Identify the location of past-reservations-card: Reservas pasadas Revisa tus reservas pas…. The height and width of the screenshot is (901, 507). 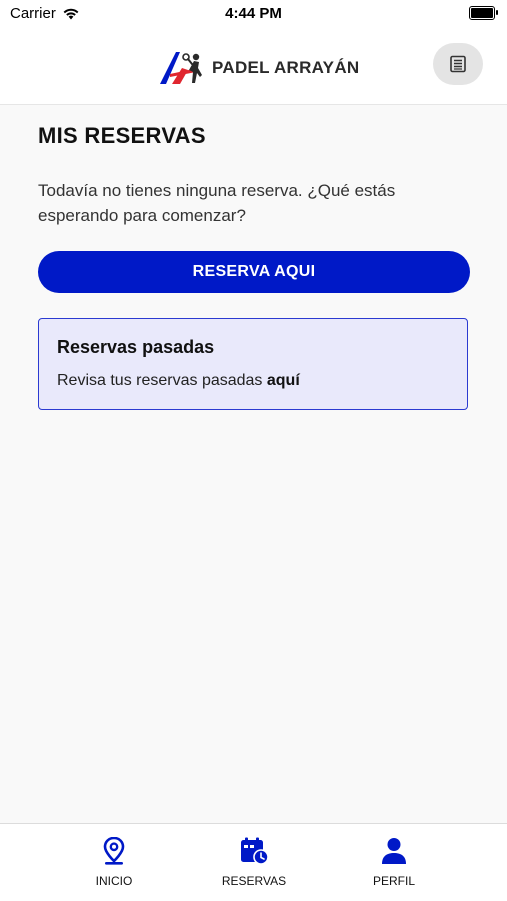
(253, 364).